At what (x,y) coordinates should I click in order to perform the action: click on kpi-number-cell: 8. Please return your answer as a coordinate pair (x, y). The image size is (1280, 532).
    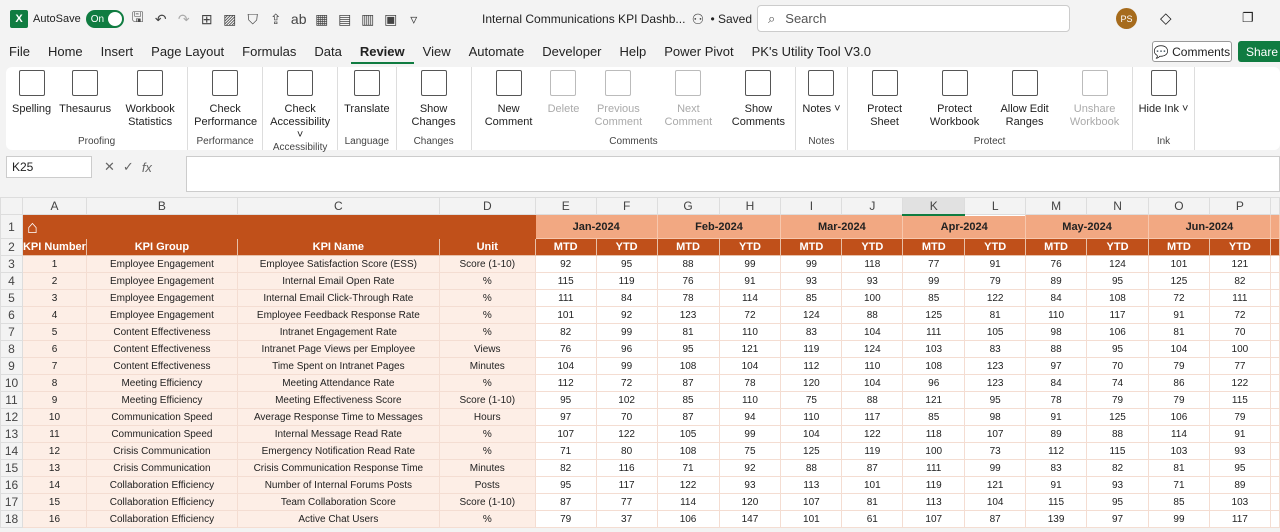
    Looking at the image, I should click on (54, 383).